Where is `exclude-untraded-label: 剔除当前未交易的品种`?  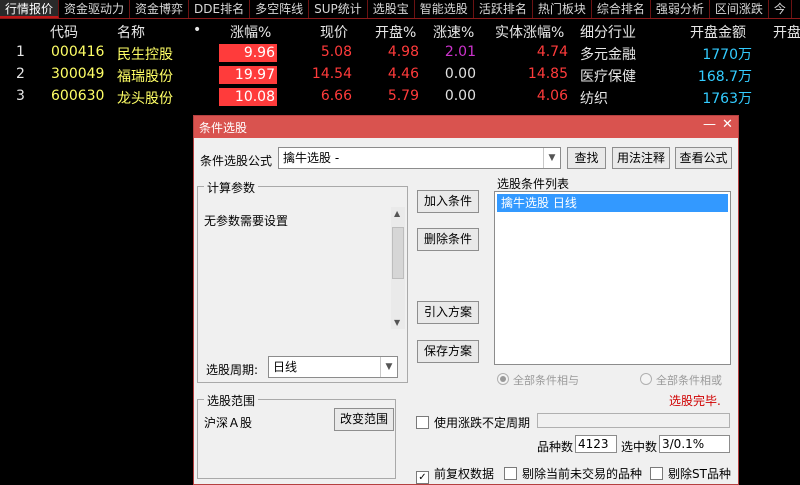
exclude-untraded-label: 剔除当前未交易的品种 is located at coordinates (582, 474).